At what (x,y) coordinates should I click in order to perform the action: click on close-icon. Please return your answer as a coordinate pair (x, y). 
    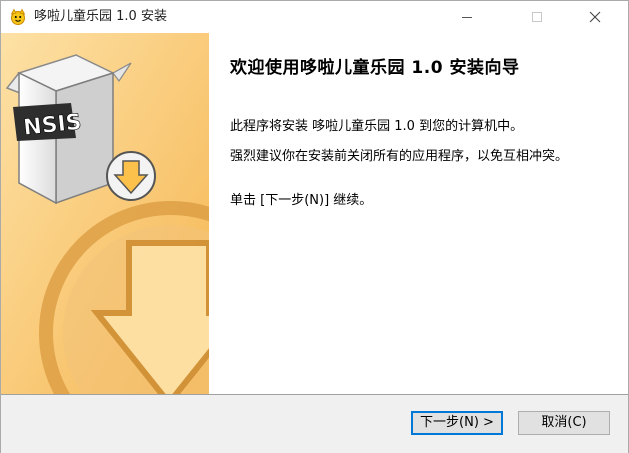
    Looking at the image, I should click on (595, 17).